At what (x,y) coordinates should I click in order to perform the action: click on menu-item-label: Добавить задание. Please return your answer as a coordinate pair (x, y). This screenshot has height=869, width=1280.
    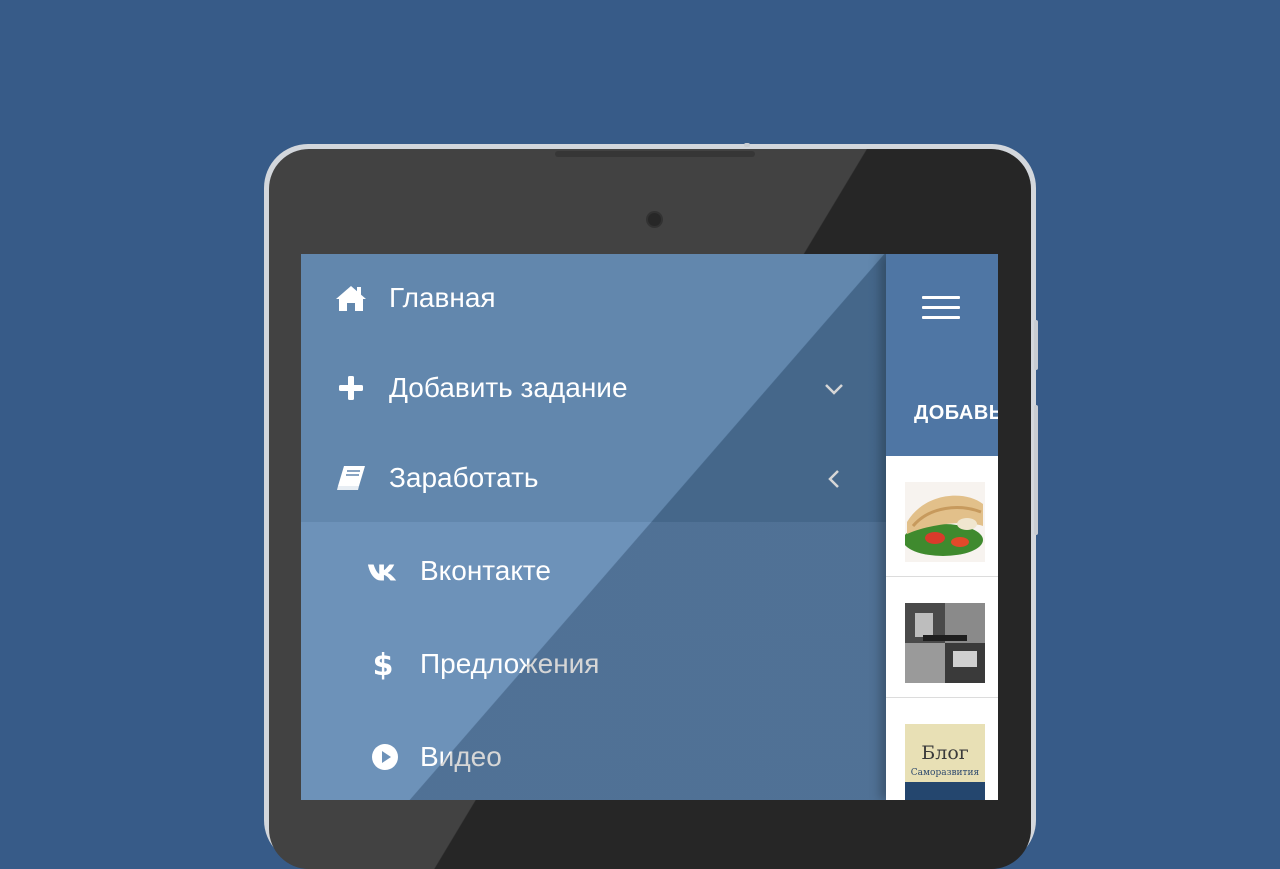
    Looking at the image, I should click on (508, 387).